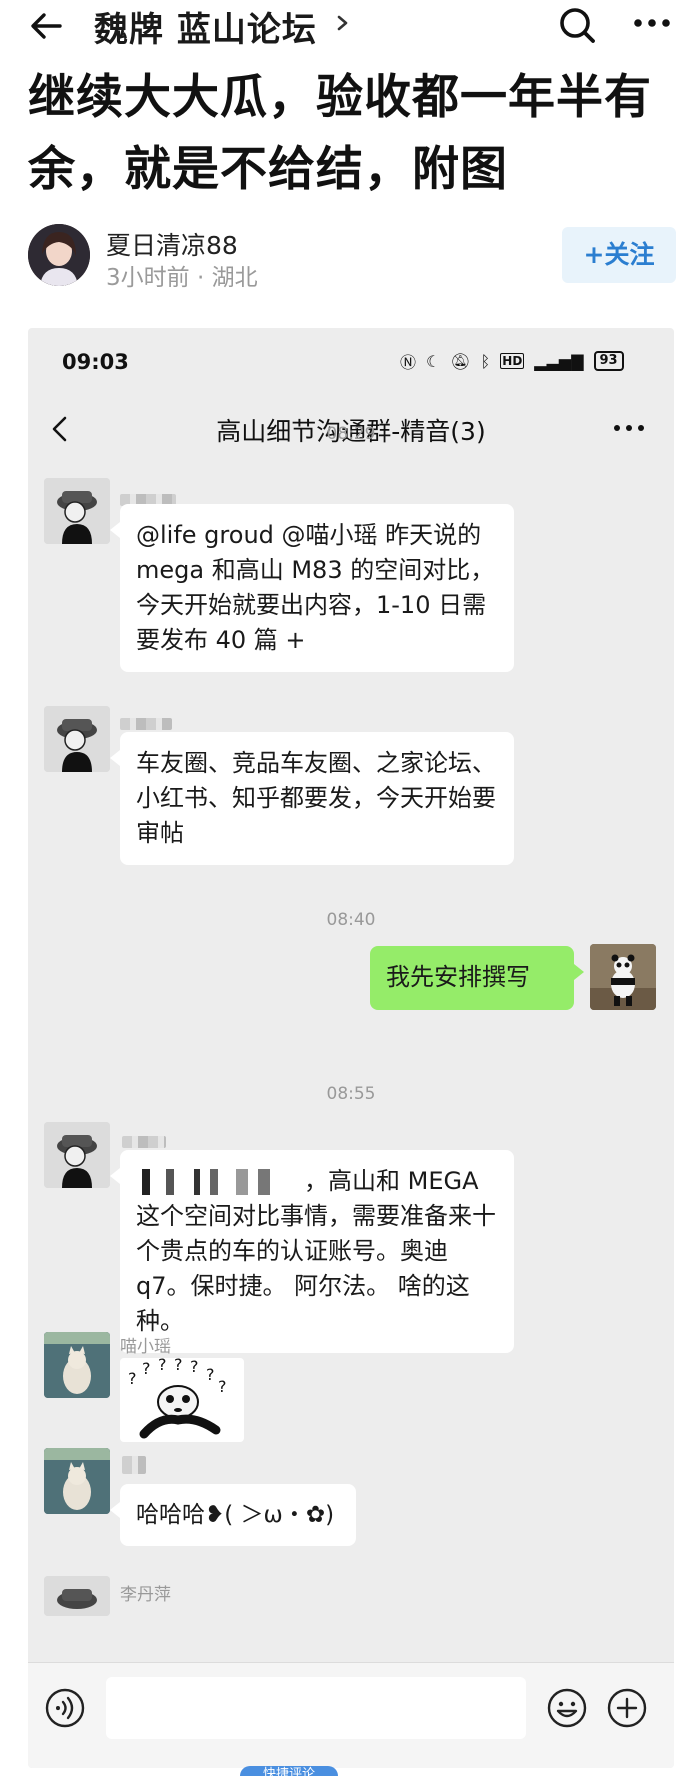 The height and width of the screenshot is (1776, 700). I want to click on follow-button: +关注, so click(619, 255).